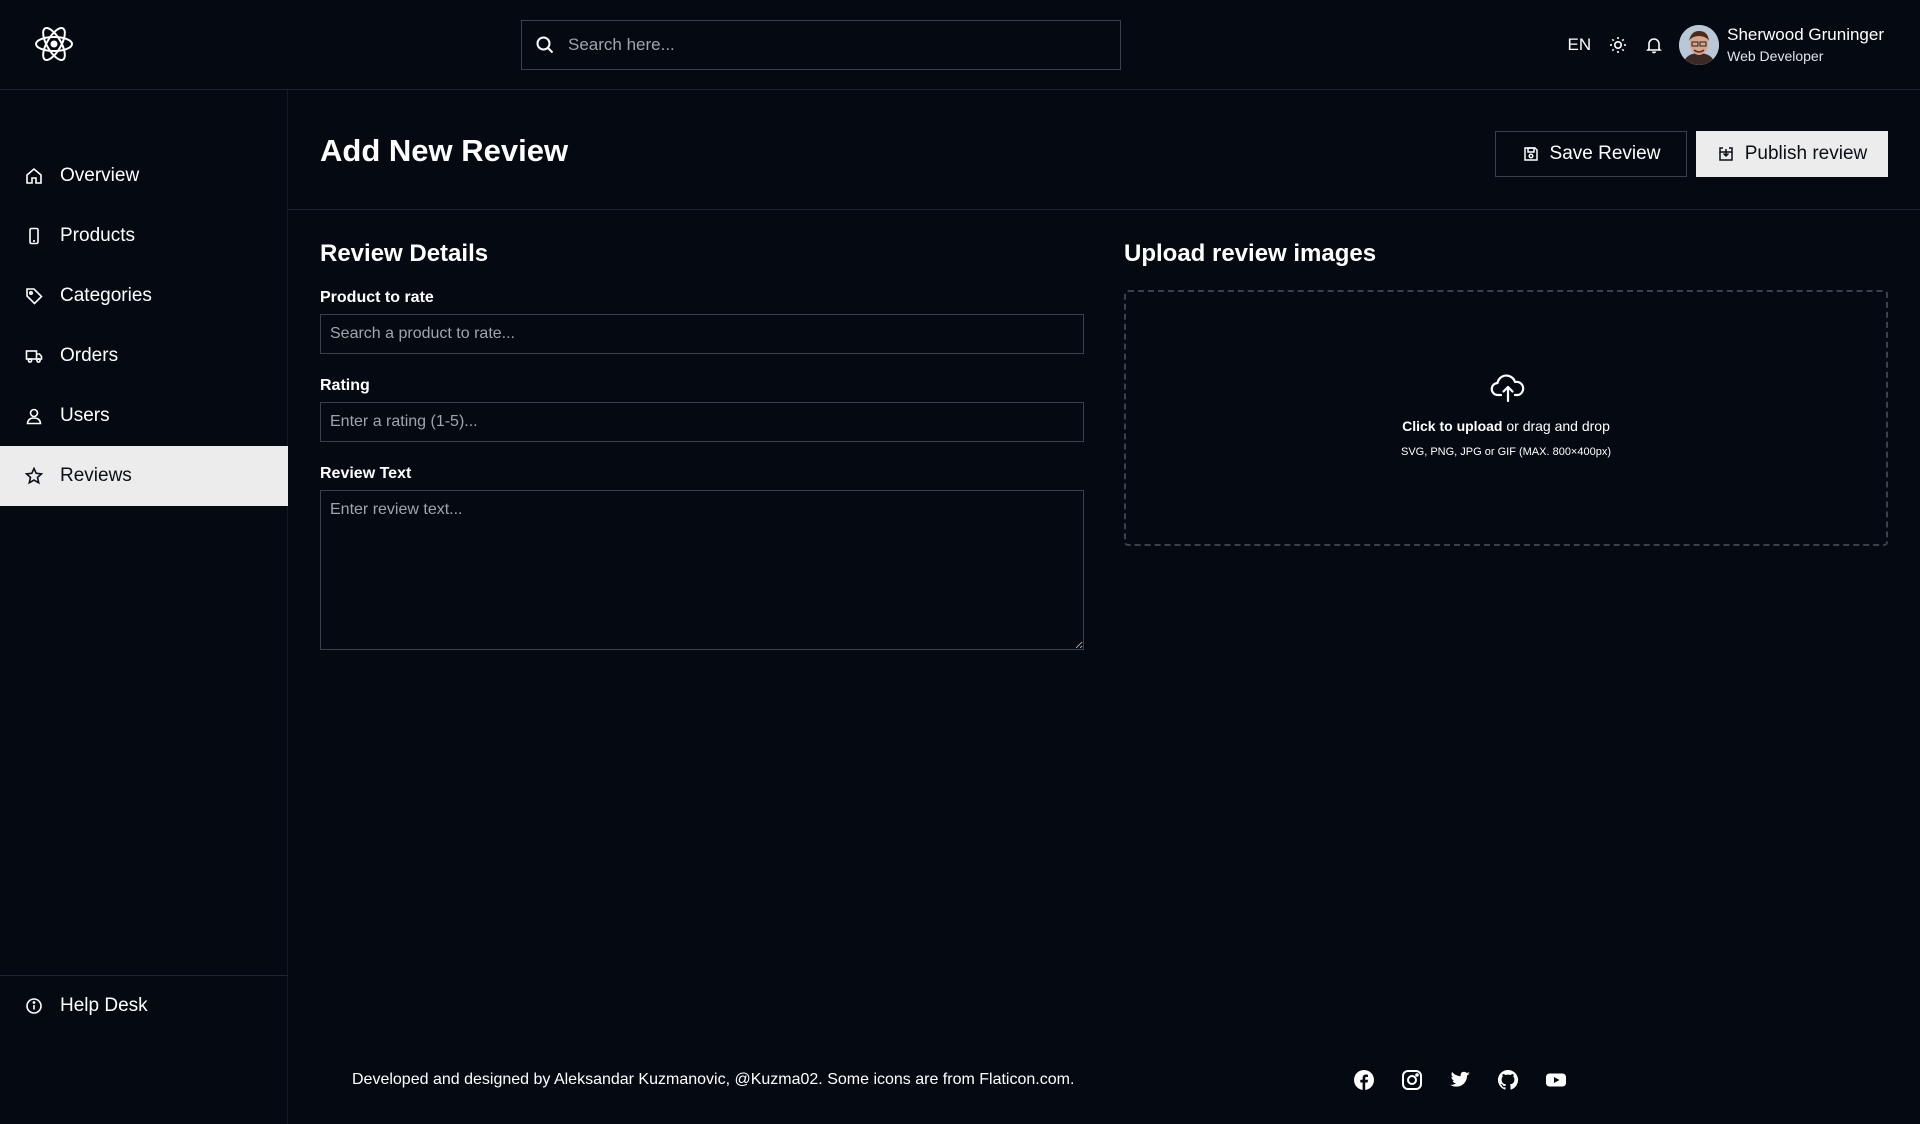 This screenshot has width=1920, height=1124. Describe the element at coordinates (100, 175) in the screenshot. I see `sidebar-item-label: Overview` at that location.